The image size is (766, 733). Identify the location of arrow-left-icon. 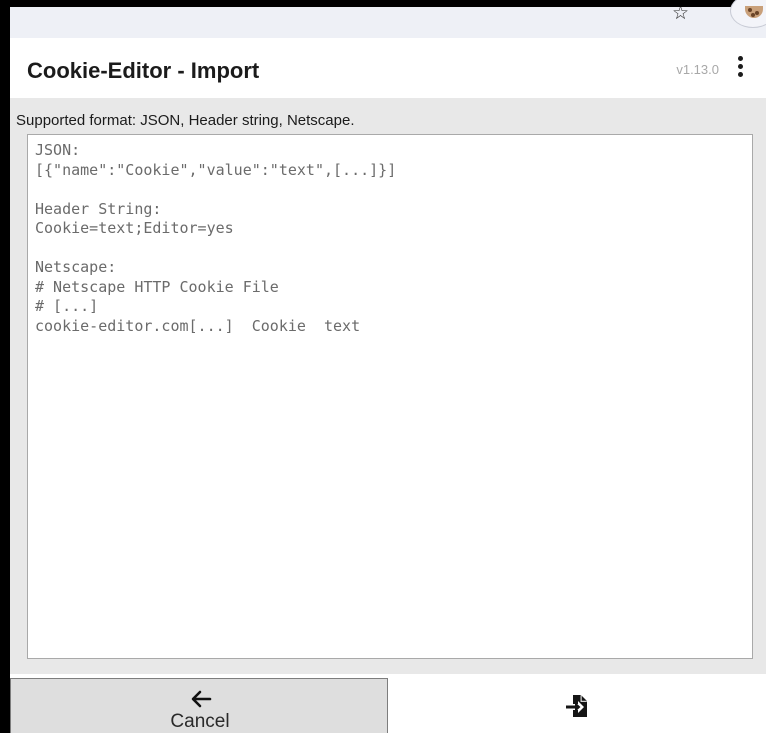
(201, 699).